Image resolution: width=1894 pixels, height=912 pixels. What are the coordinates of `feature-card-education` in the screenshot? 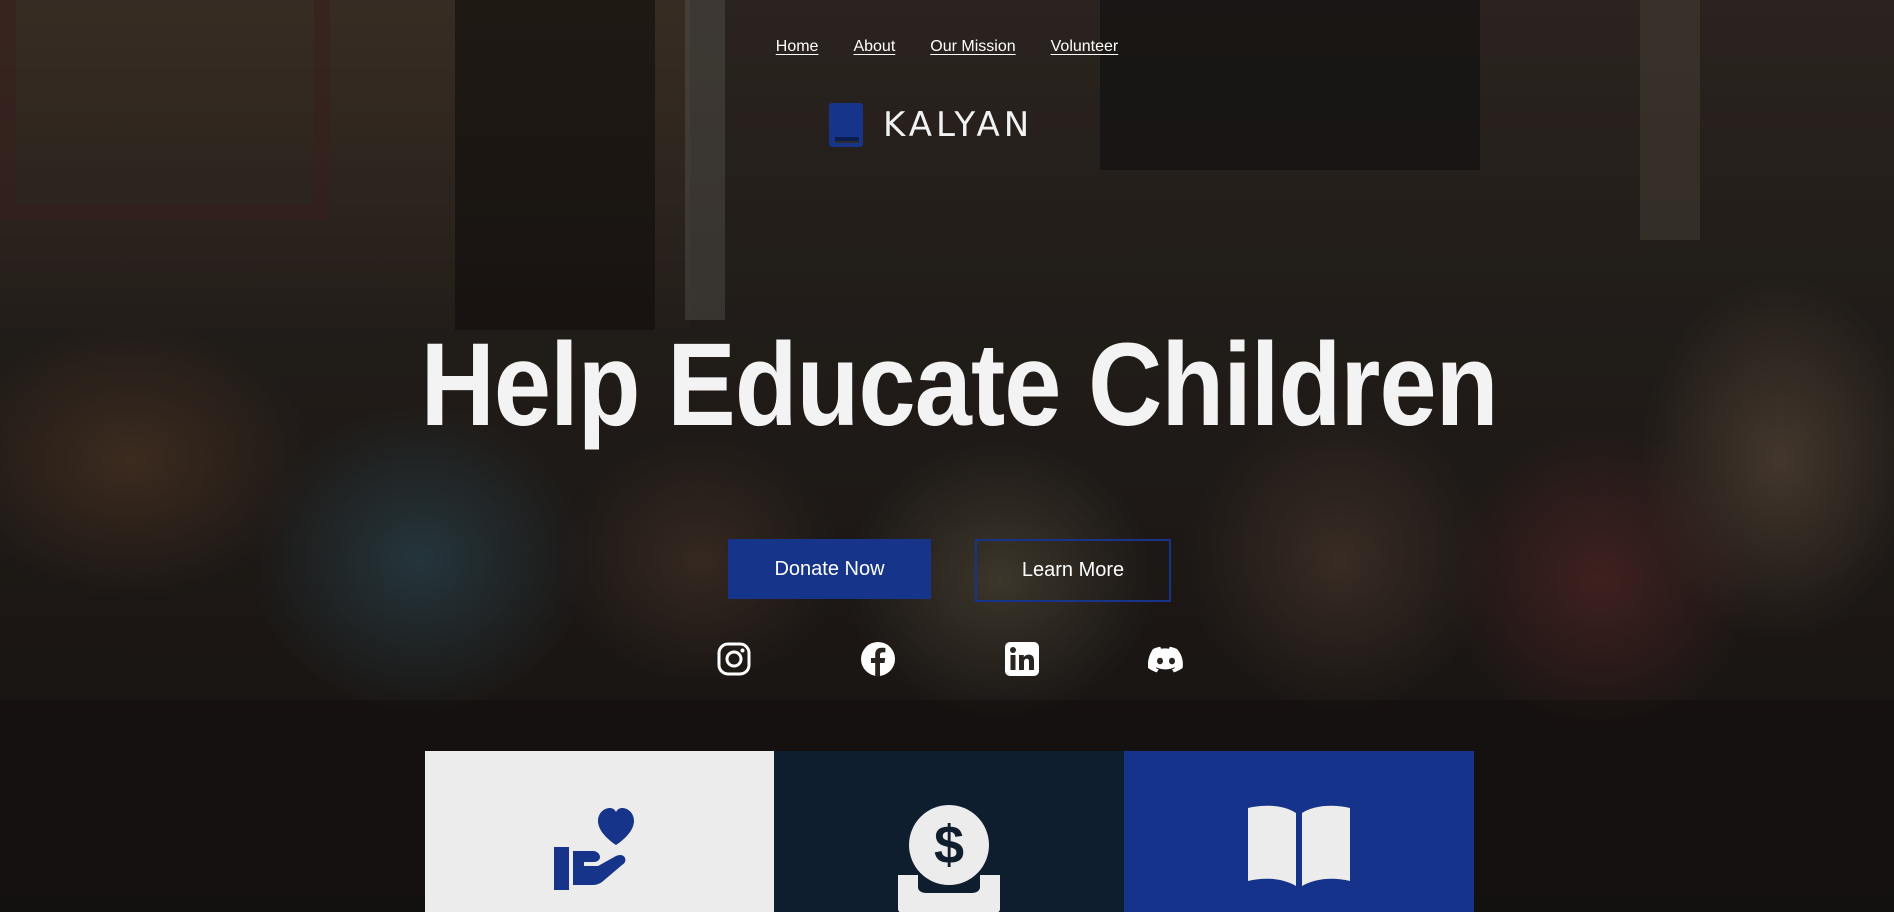 It's located at (1299, 831).